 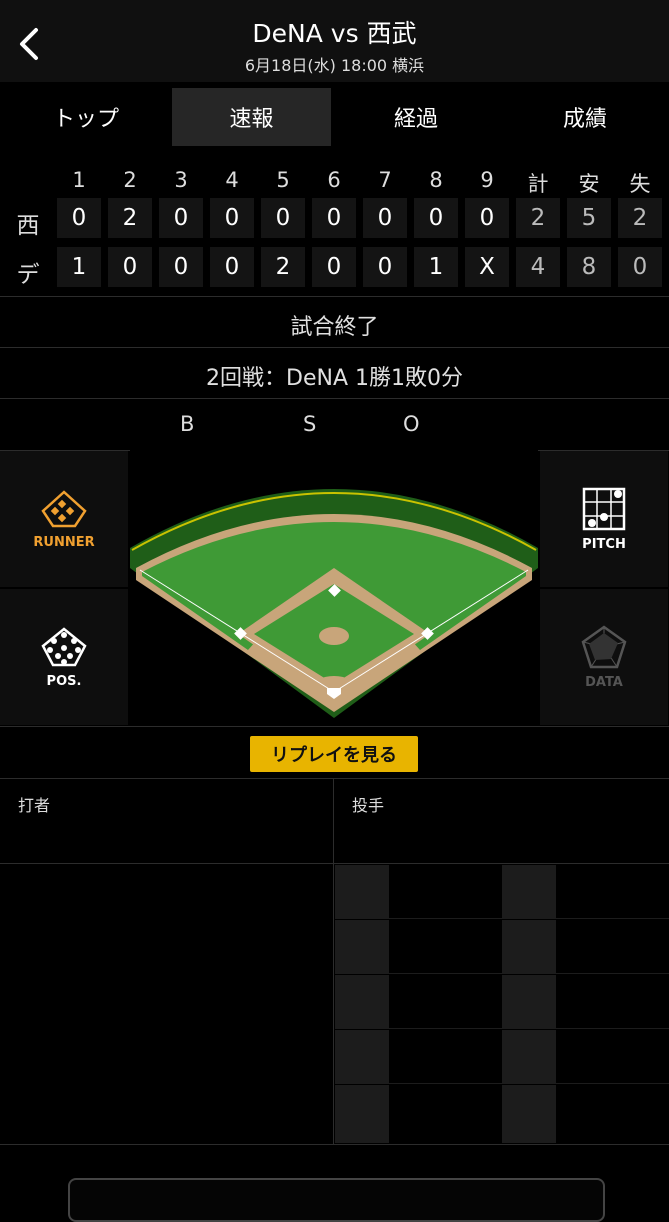 I want to click on inning-header: 2, so click(x=130, y=180).